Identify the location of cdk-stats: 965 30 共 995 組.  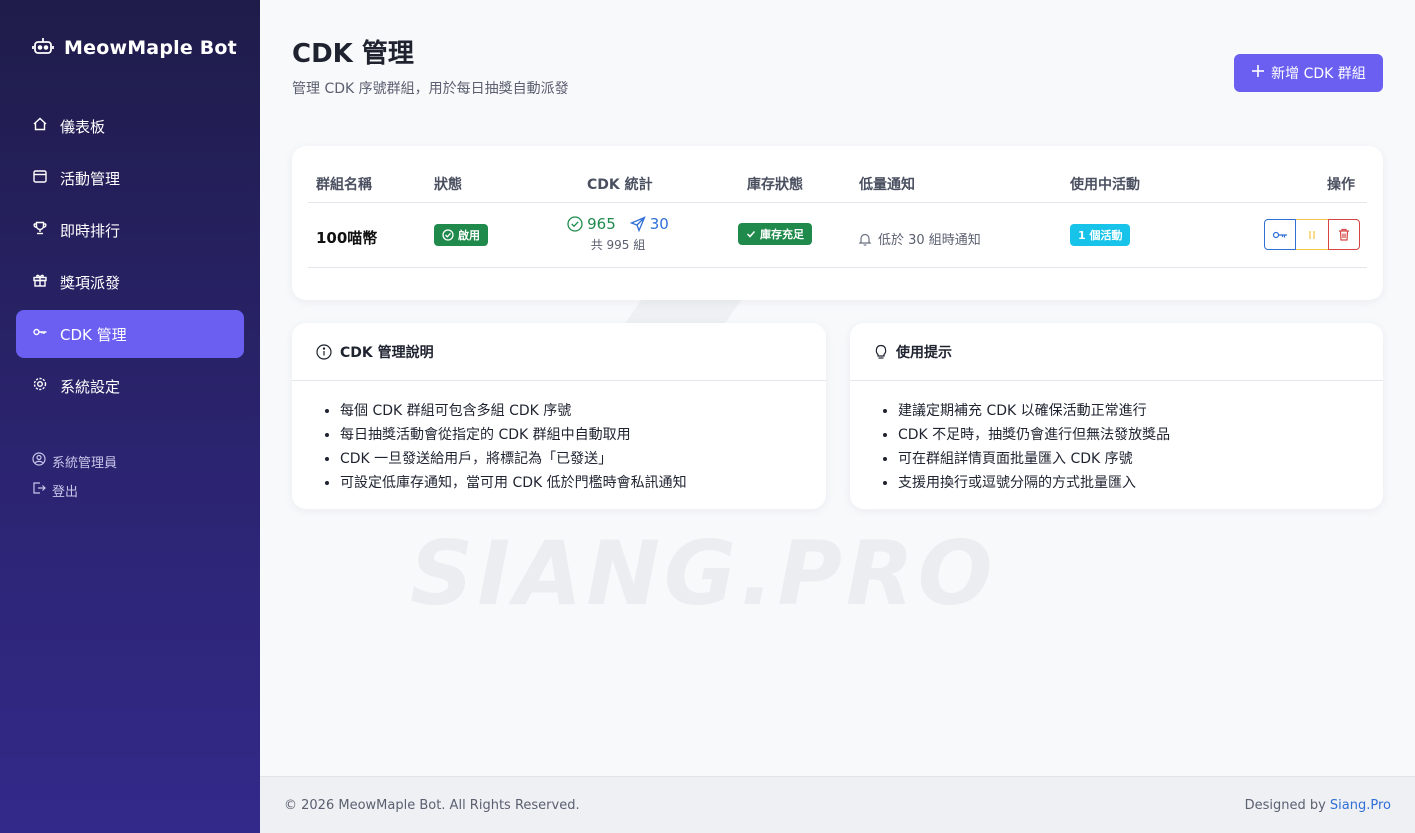
(618, 234).